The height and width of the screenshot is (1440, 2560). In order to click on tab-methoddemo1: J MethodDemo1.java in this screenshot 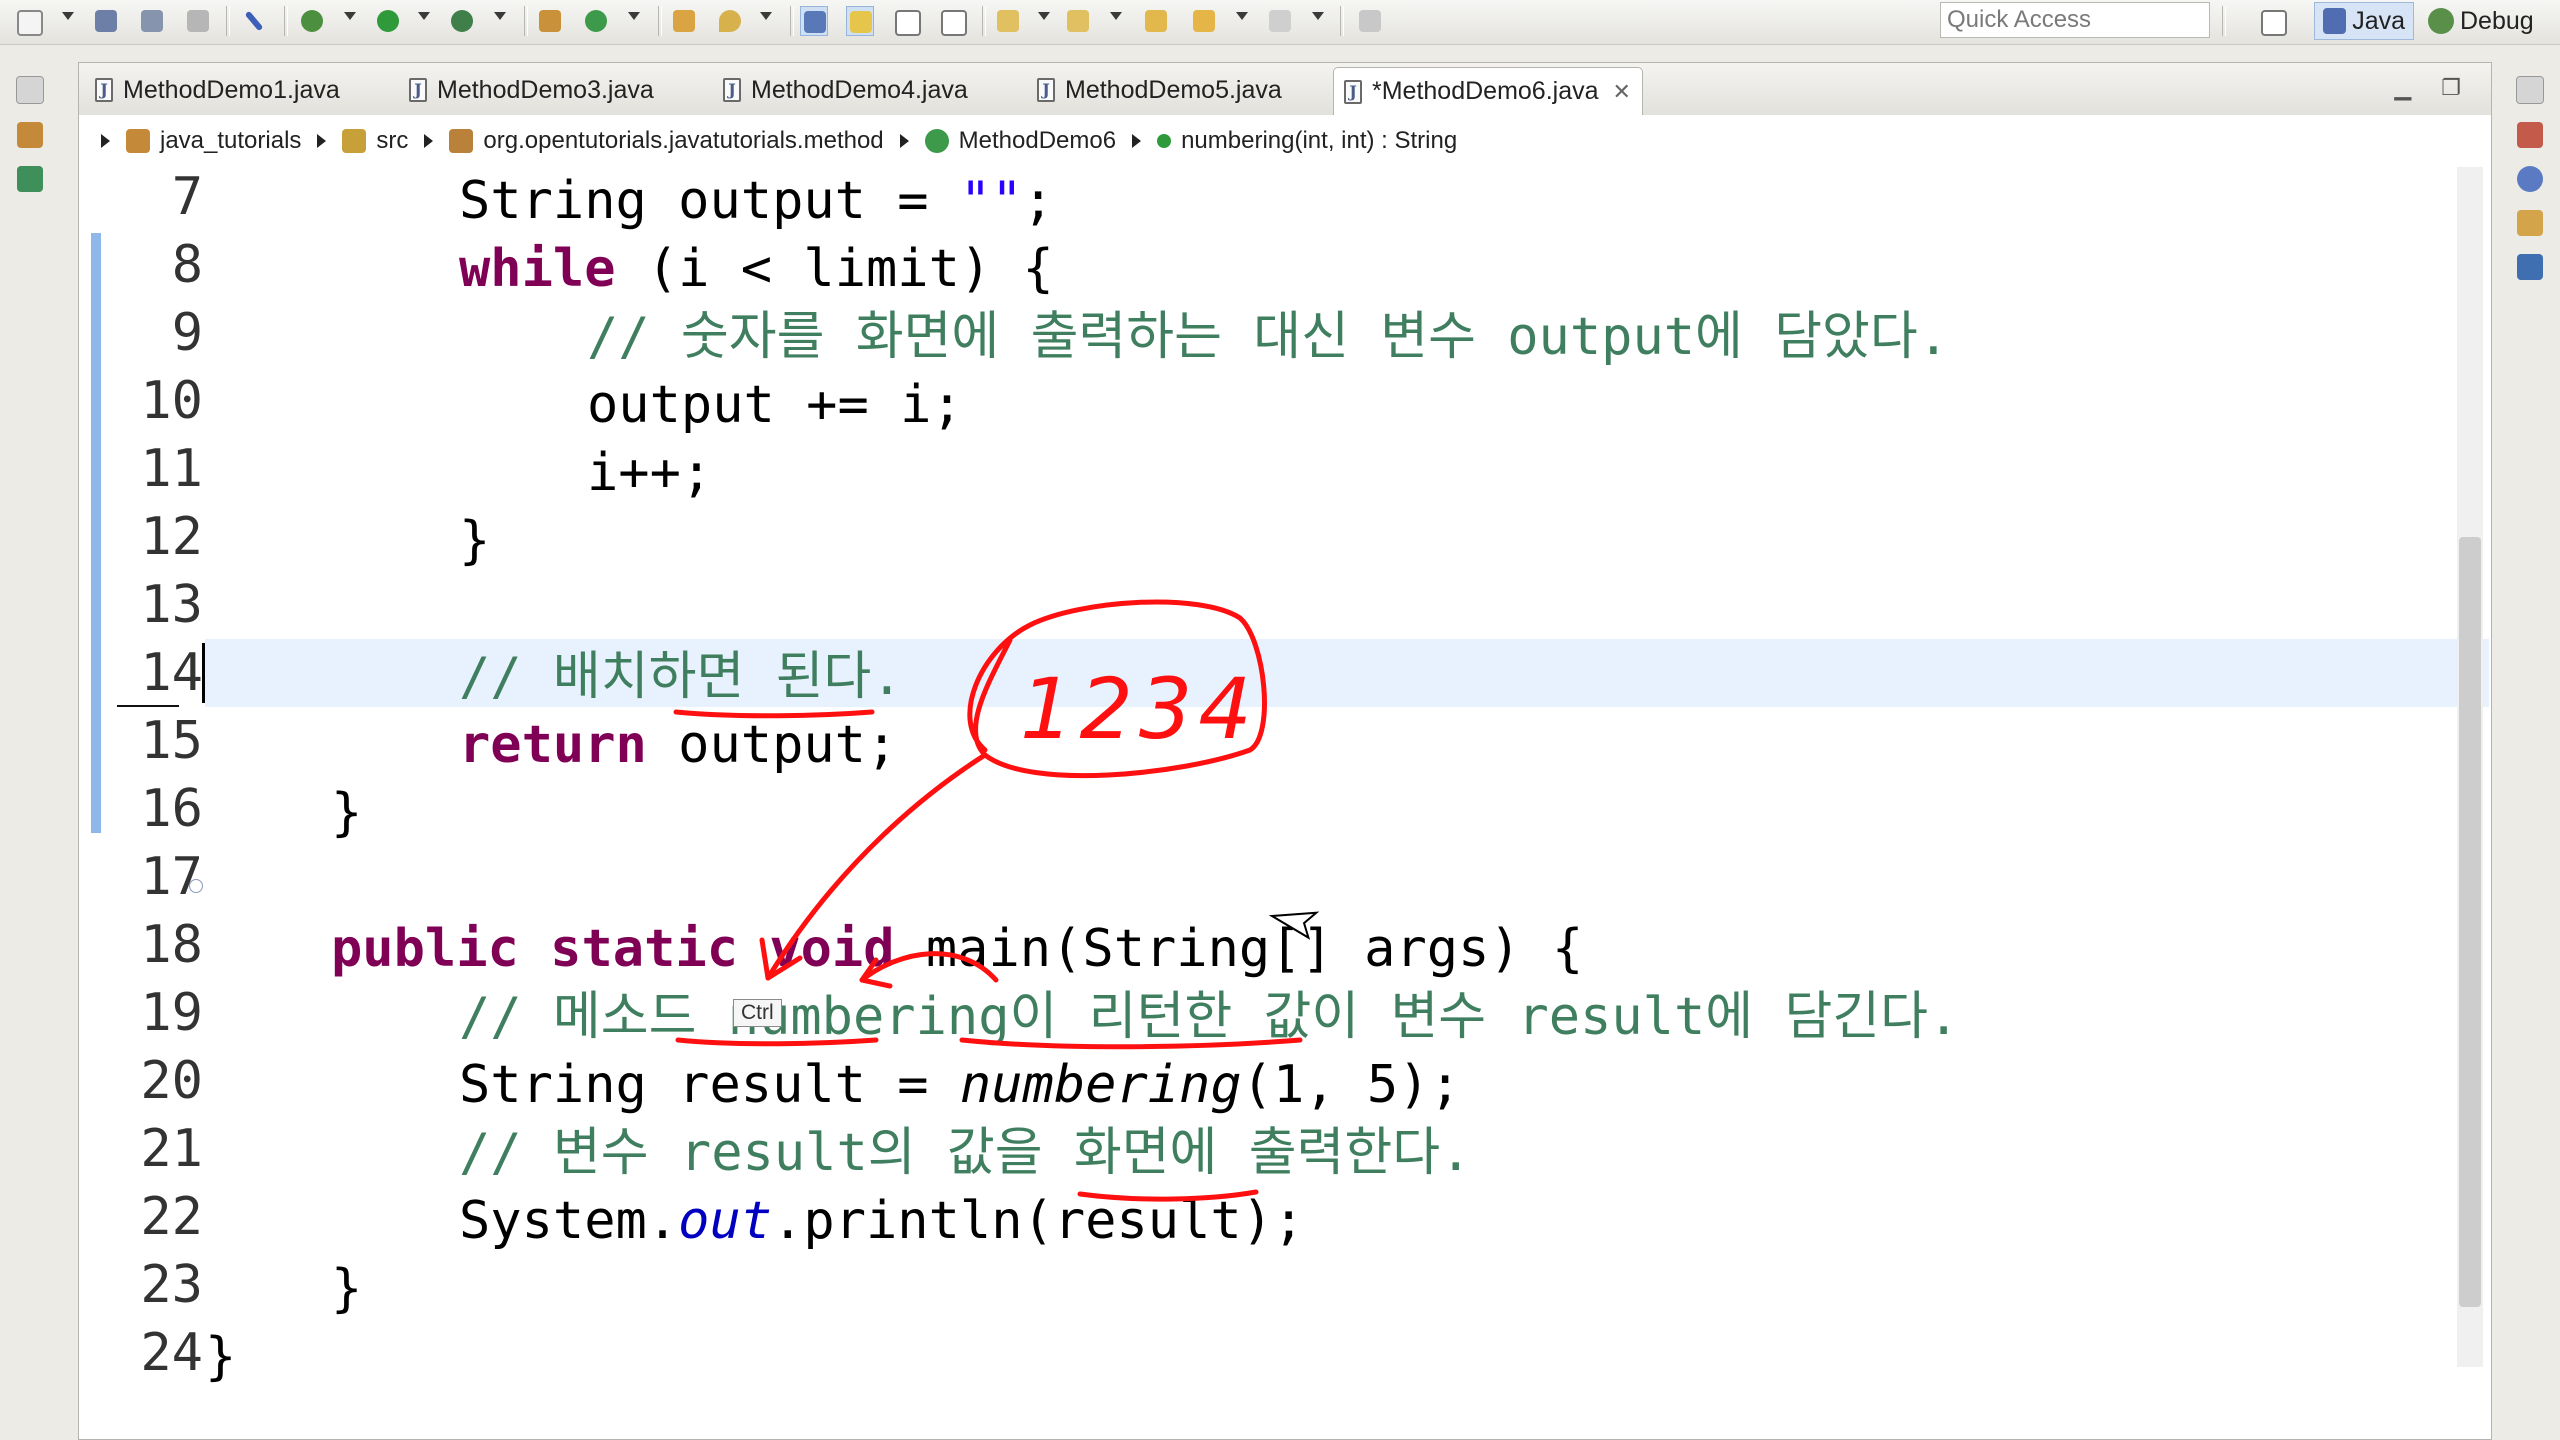, I will do `click(217, 90)`.